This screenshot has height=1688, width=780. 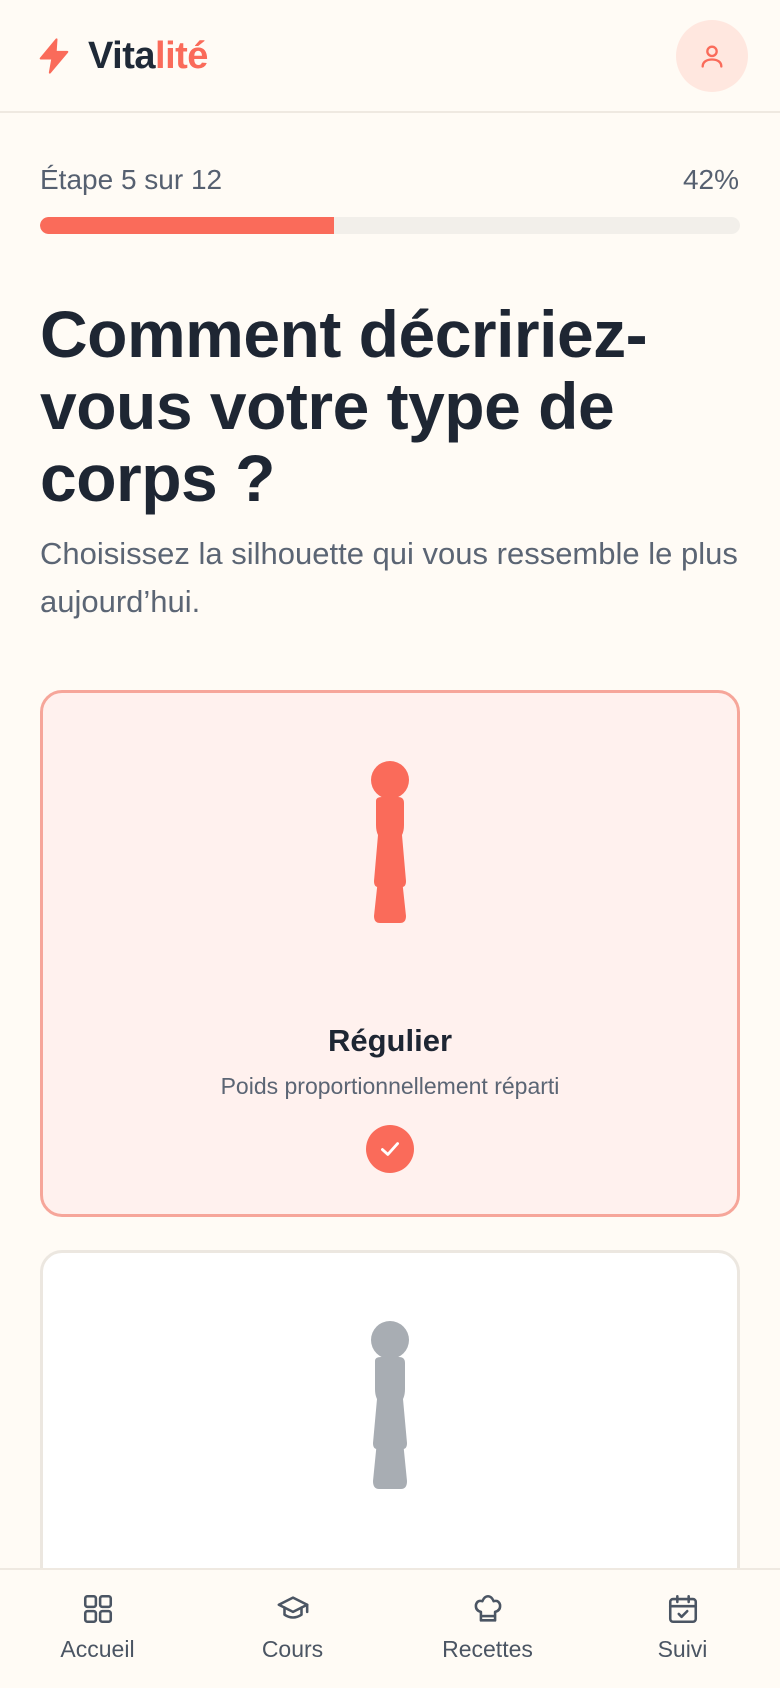 I want to click on chef-hat-icon, so click(x=487, y=1608).